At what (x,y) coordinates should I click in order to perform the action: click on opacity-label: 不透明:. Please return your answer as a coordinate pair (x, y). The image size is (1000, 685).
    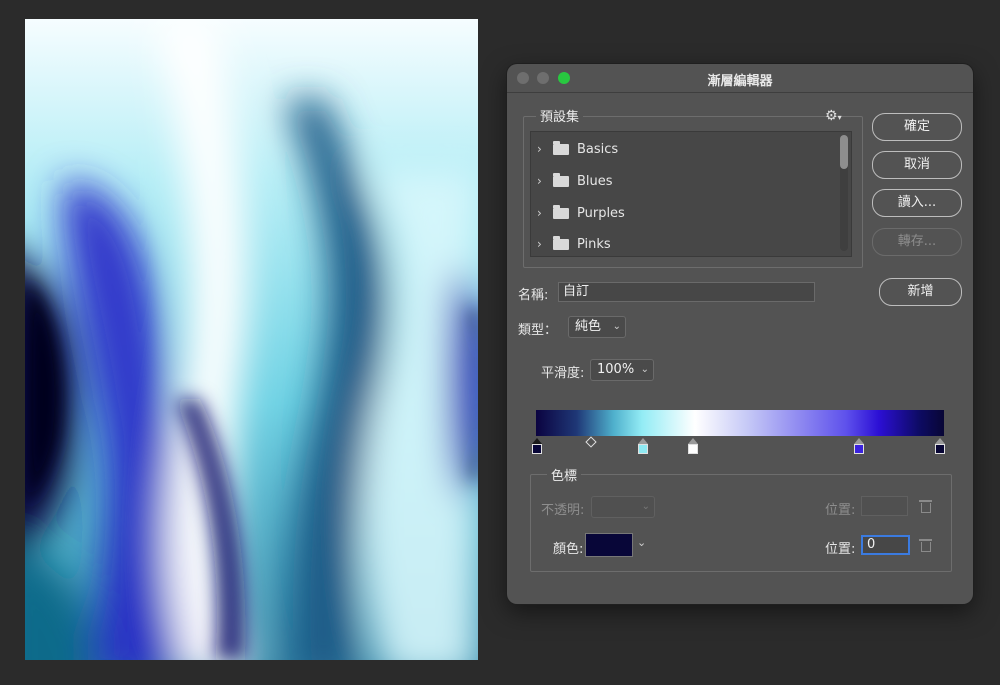
    Looking at the image, I should click on (563, 510).